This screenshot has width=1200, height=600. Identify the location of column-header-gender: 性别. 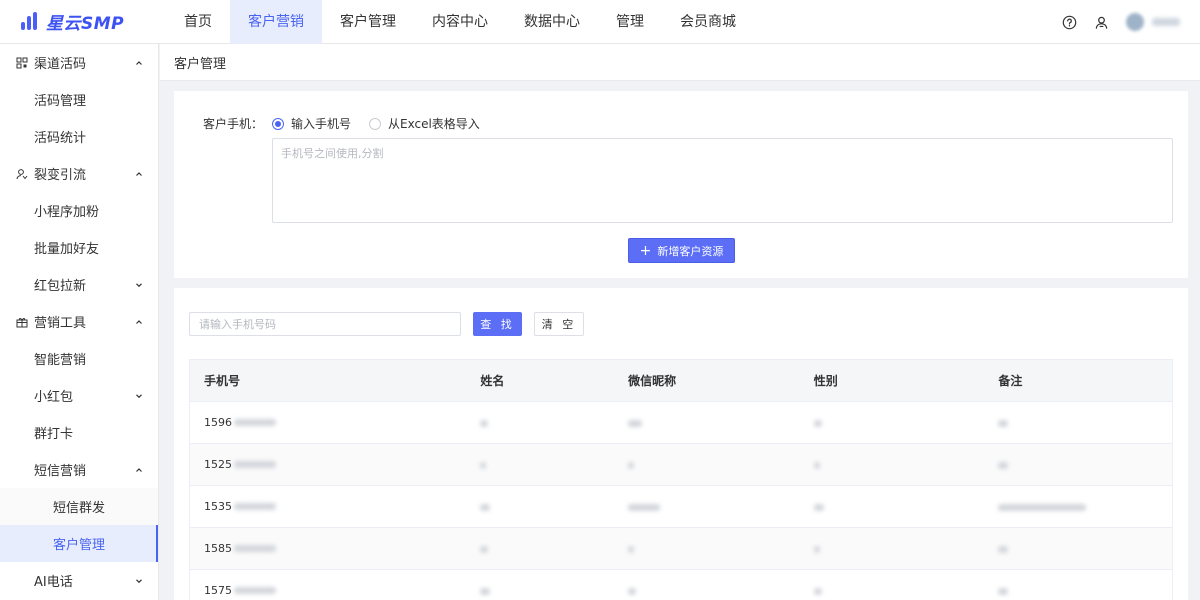
(892, 380).